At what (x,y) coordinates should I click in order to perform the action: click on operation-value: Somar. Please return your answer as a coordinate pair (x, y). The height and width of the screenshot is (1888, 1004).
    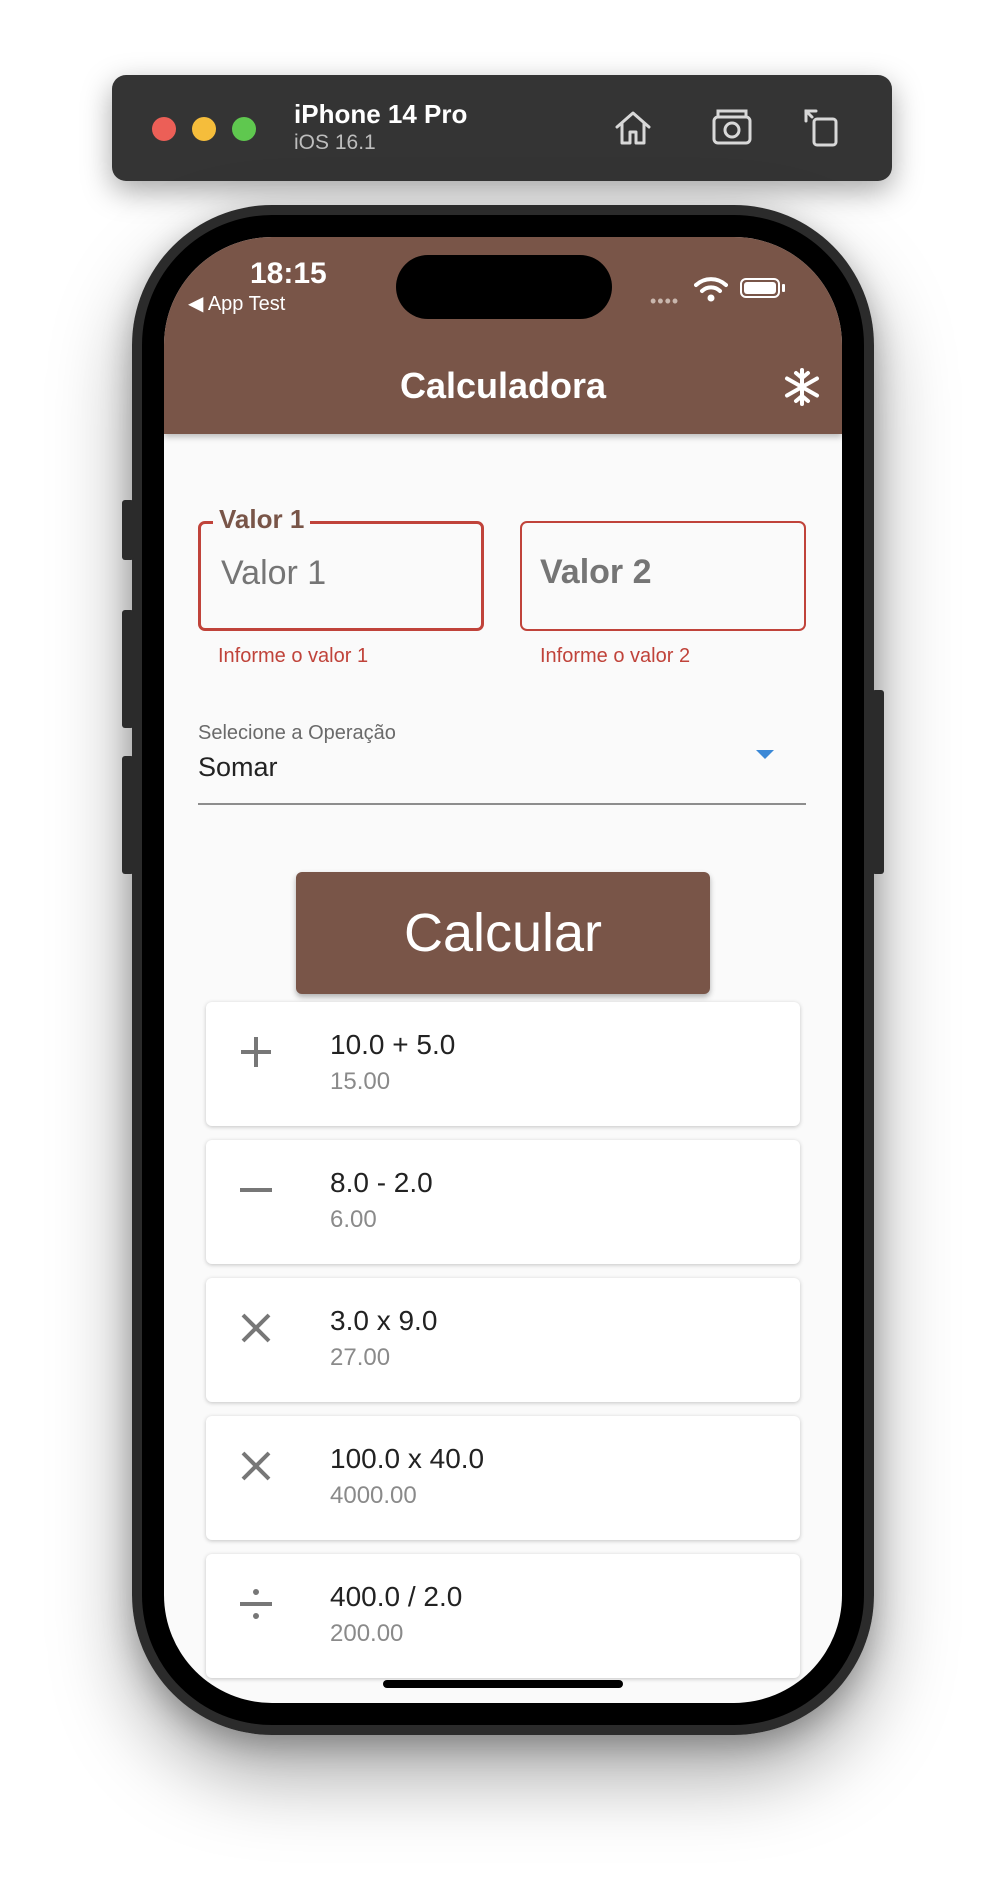
    Looking at the image, I should click on (238, 767).